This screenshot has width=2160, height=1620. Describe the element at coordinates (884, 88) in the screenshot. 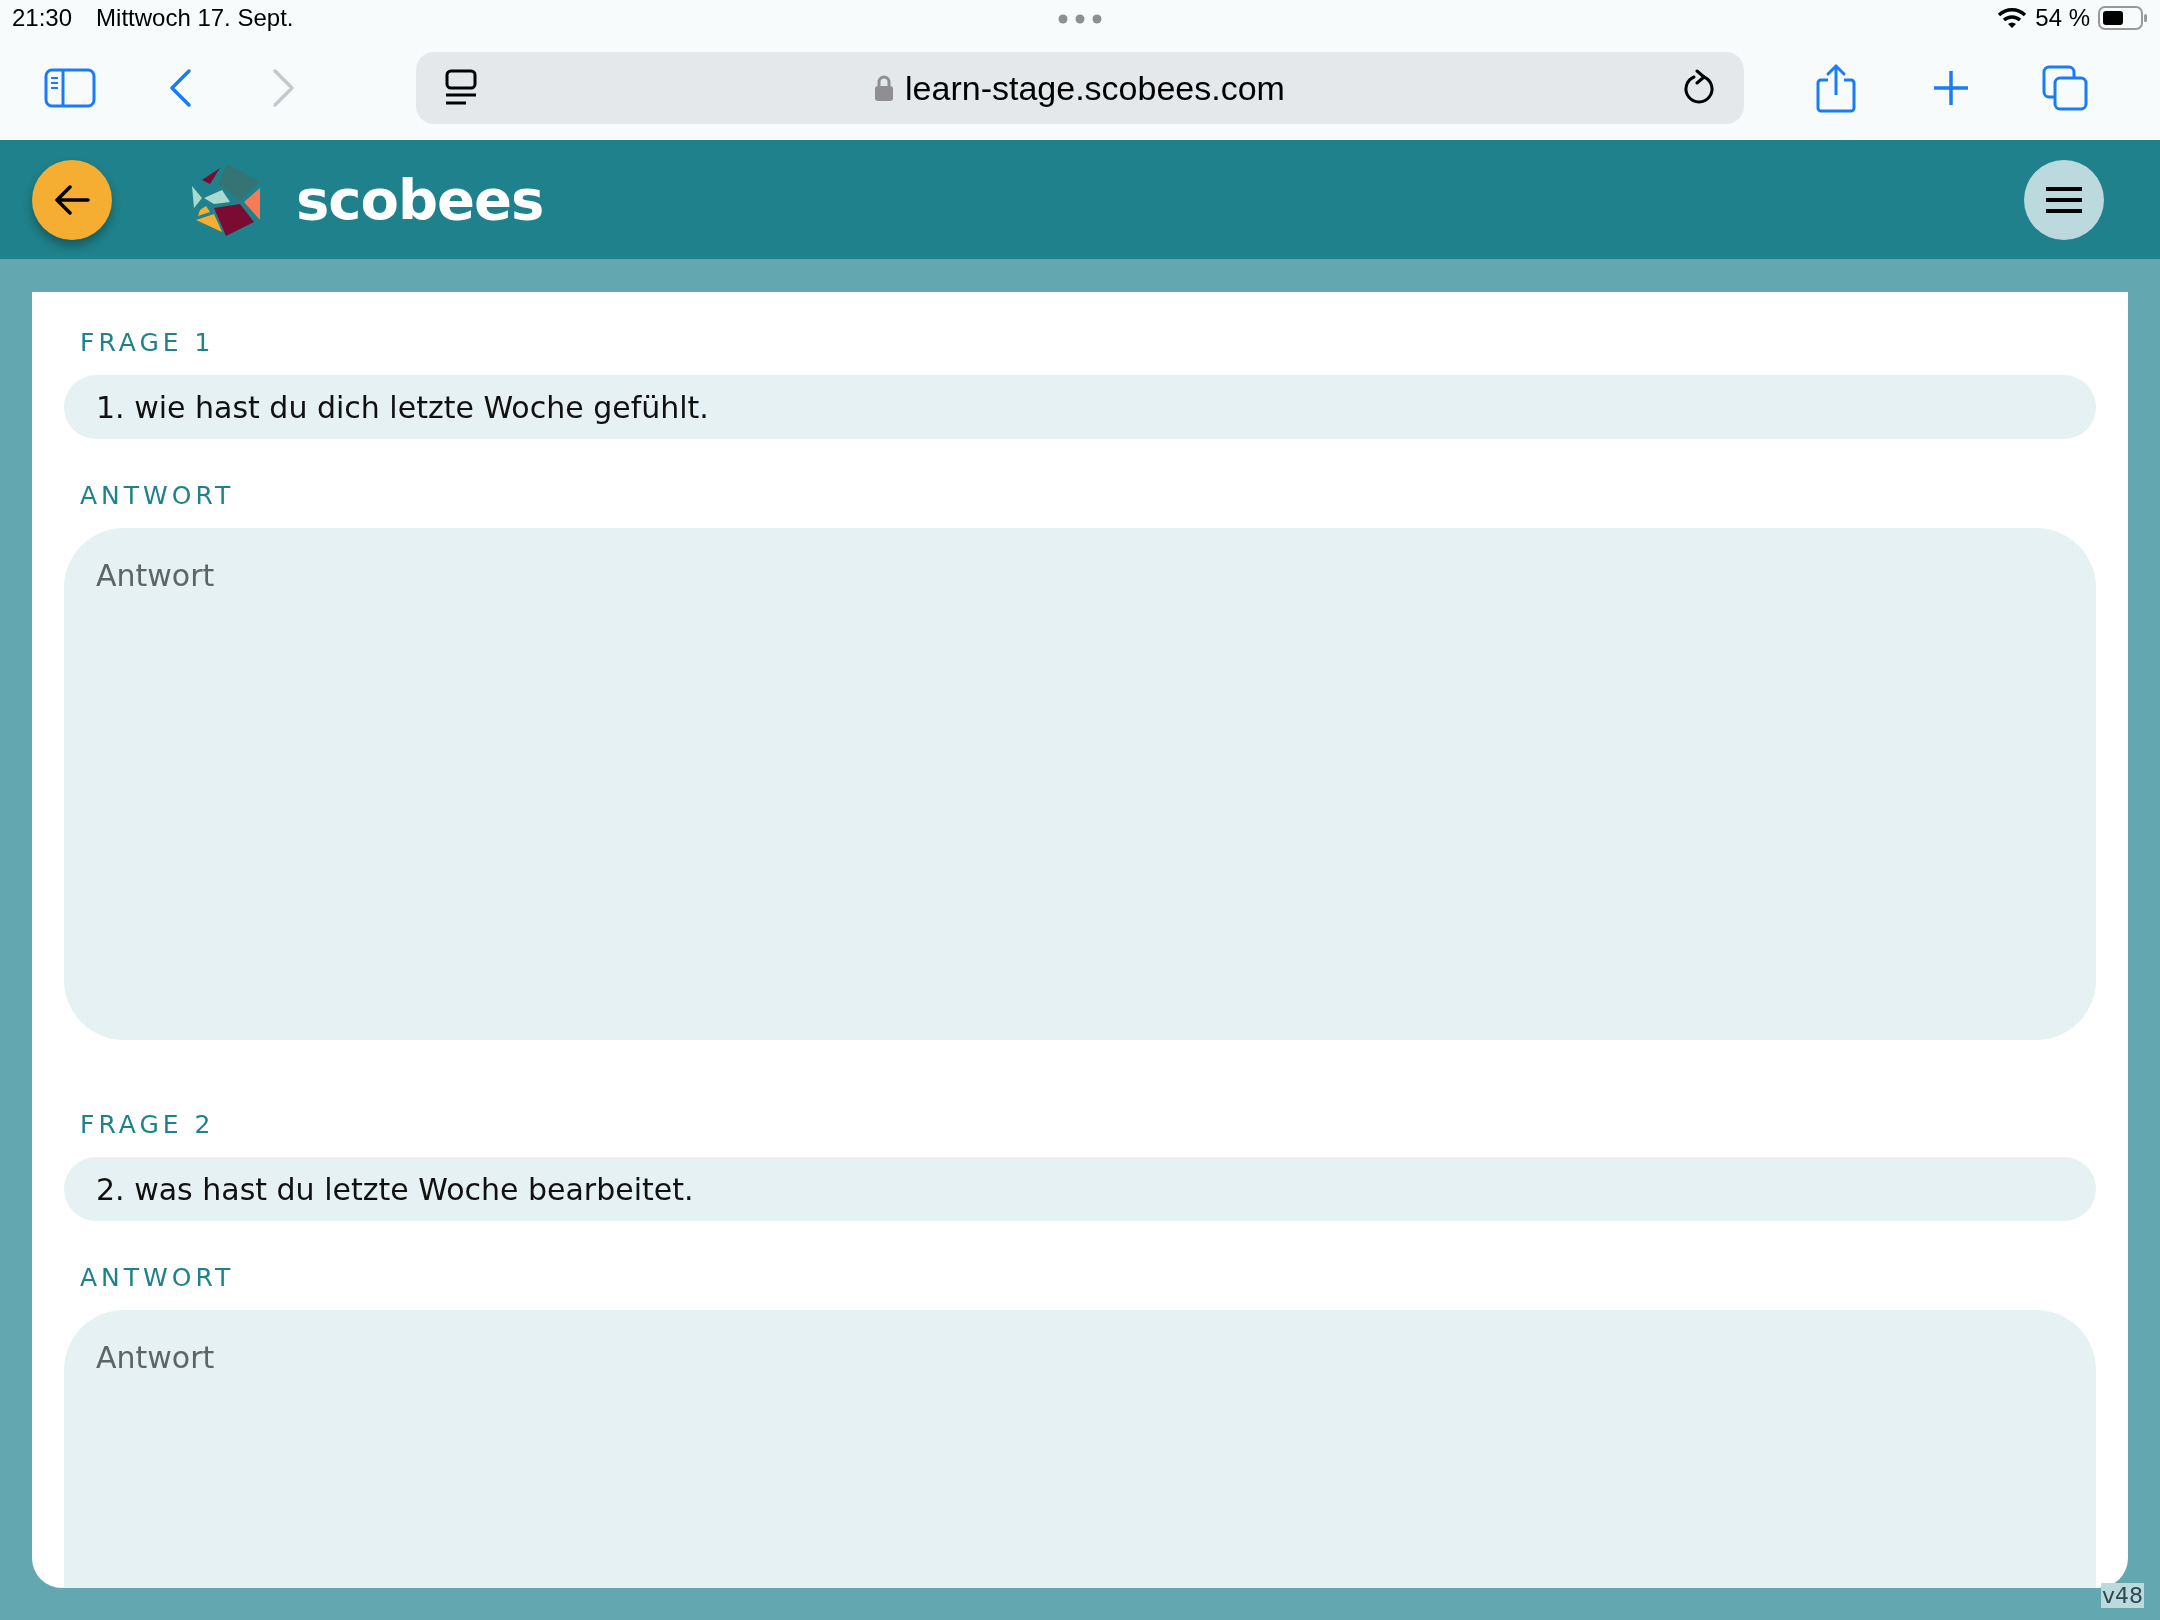

I see `lock-icon` at that location.